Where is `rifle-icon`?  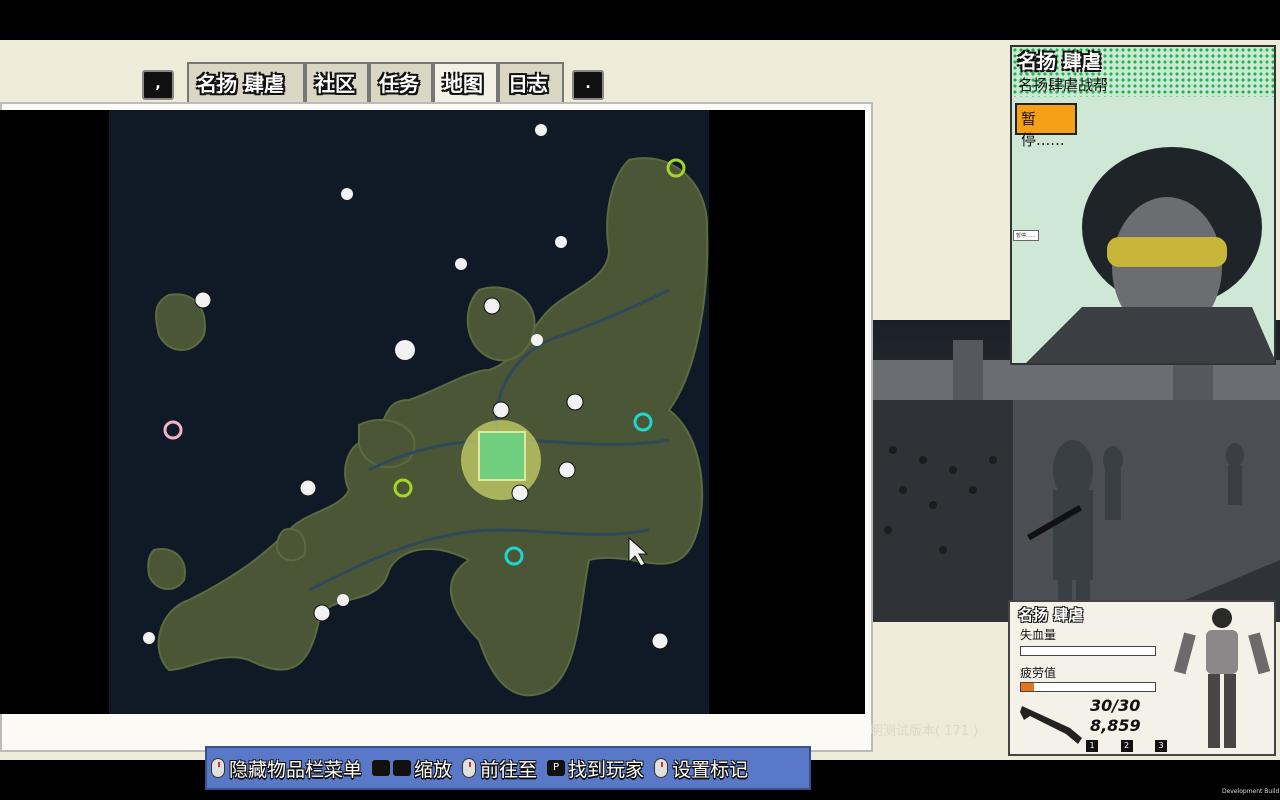
rifle-icon is located at coordinates (1051, 725).